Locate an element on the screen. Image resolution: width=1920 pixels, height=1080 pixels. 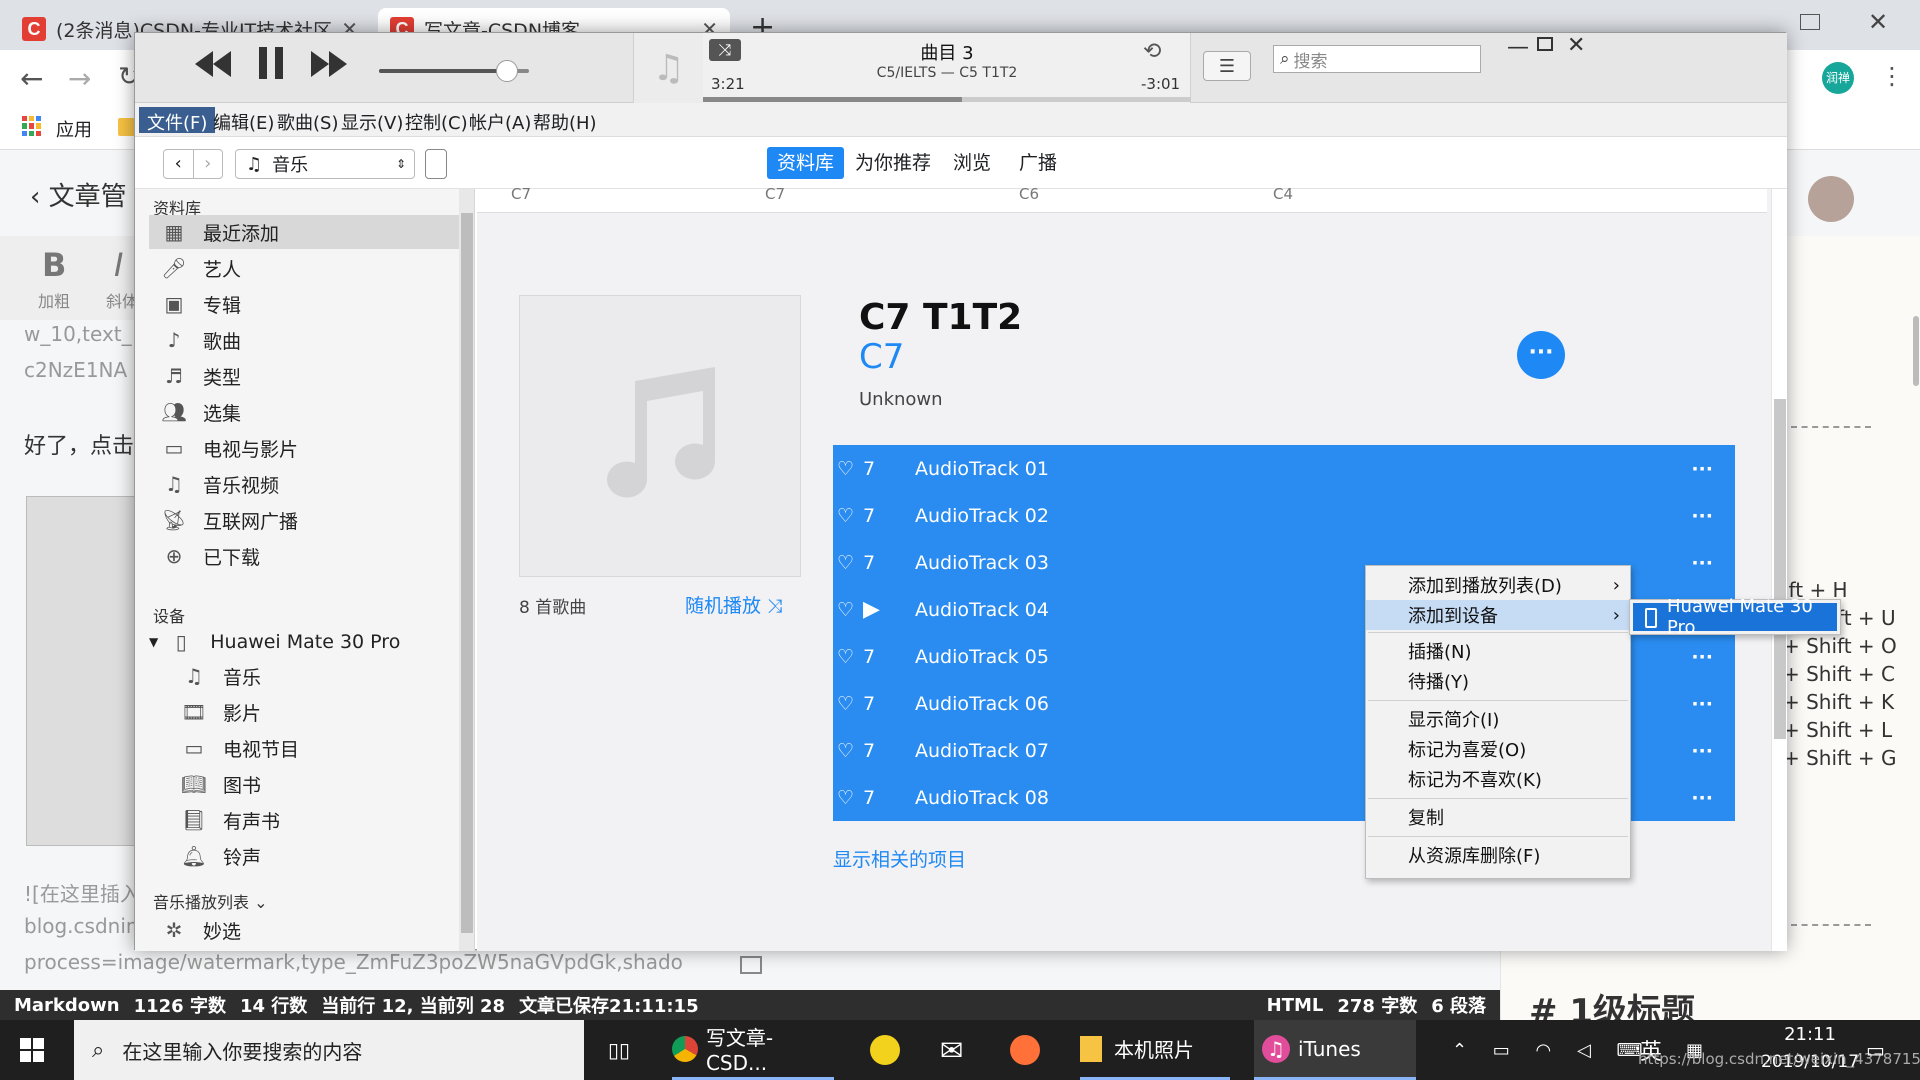
previous-icon is located at coordinates (213, 64).